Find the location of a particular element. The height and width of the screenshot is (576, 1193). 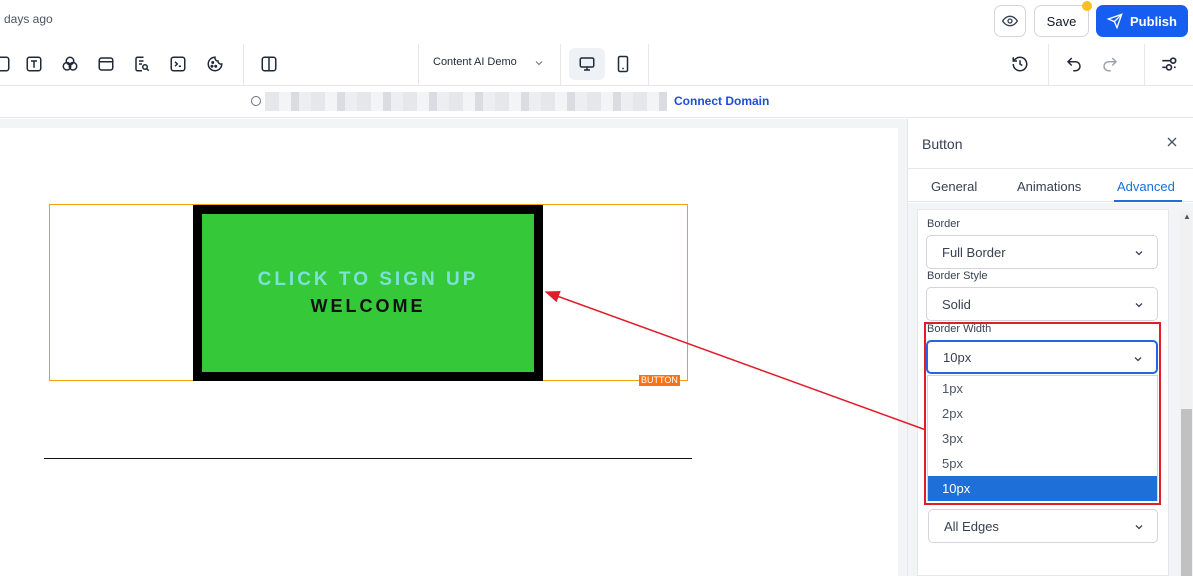

dropdown-option-selected: 10px is located at coordinates (1042, 488).